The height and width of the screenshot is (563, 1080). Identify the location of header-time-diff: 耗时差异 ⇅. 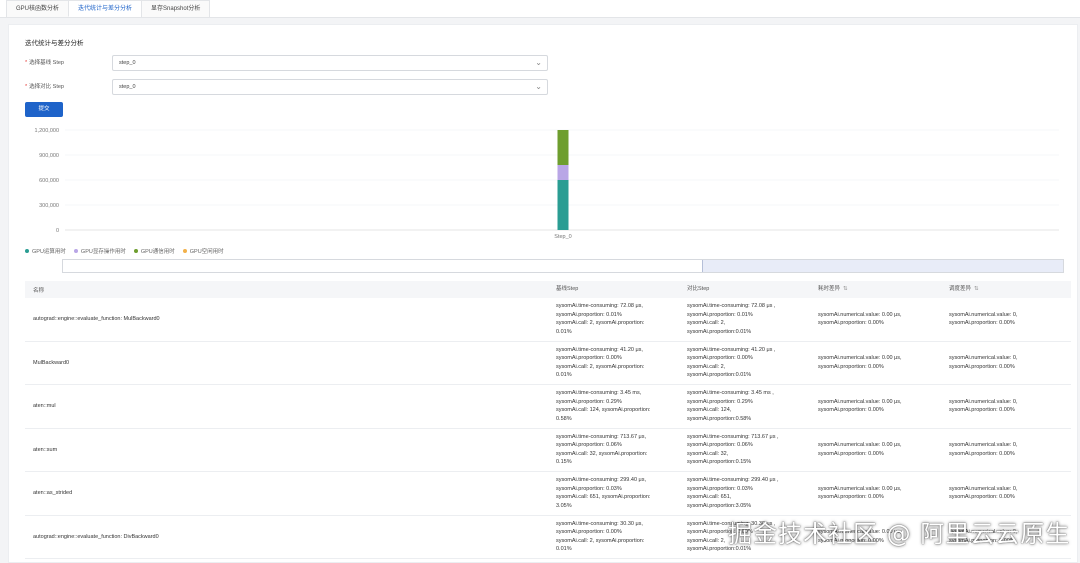
(875, 289).